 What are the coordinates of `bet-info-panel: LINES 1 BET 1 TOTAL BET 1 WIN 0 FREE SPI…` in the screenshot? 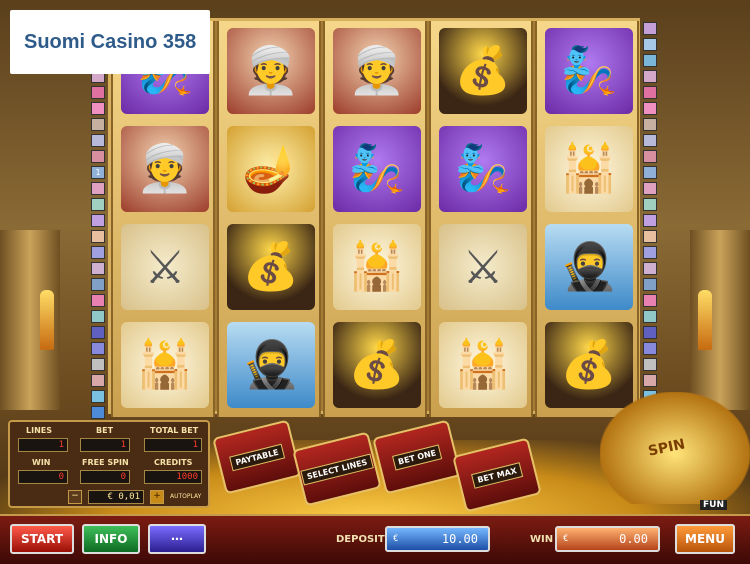 It's located at (109, 464).